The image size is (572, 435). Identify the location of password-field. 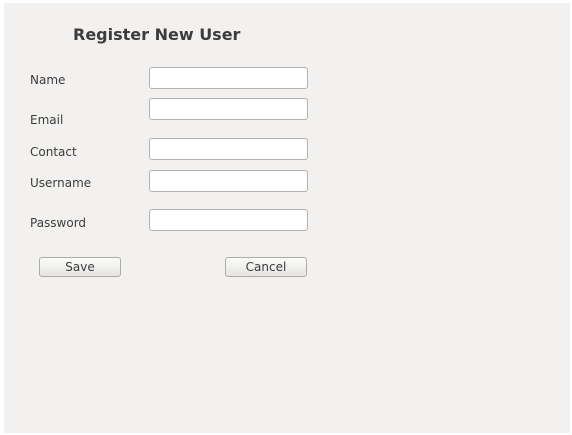
(228, 220).